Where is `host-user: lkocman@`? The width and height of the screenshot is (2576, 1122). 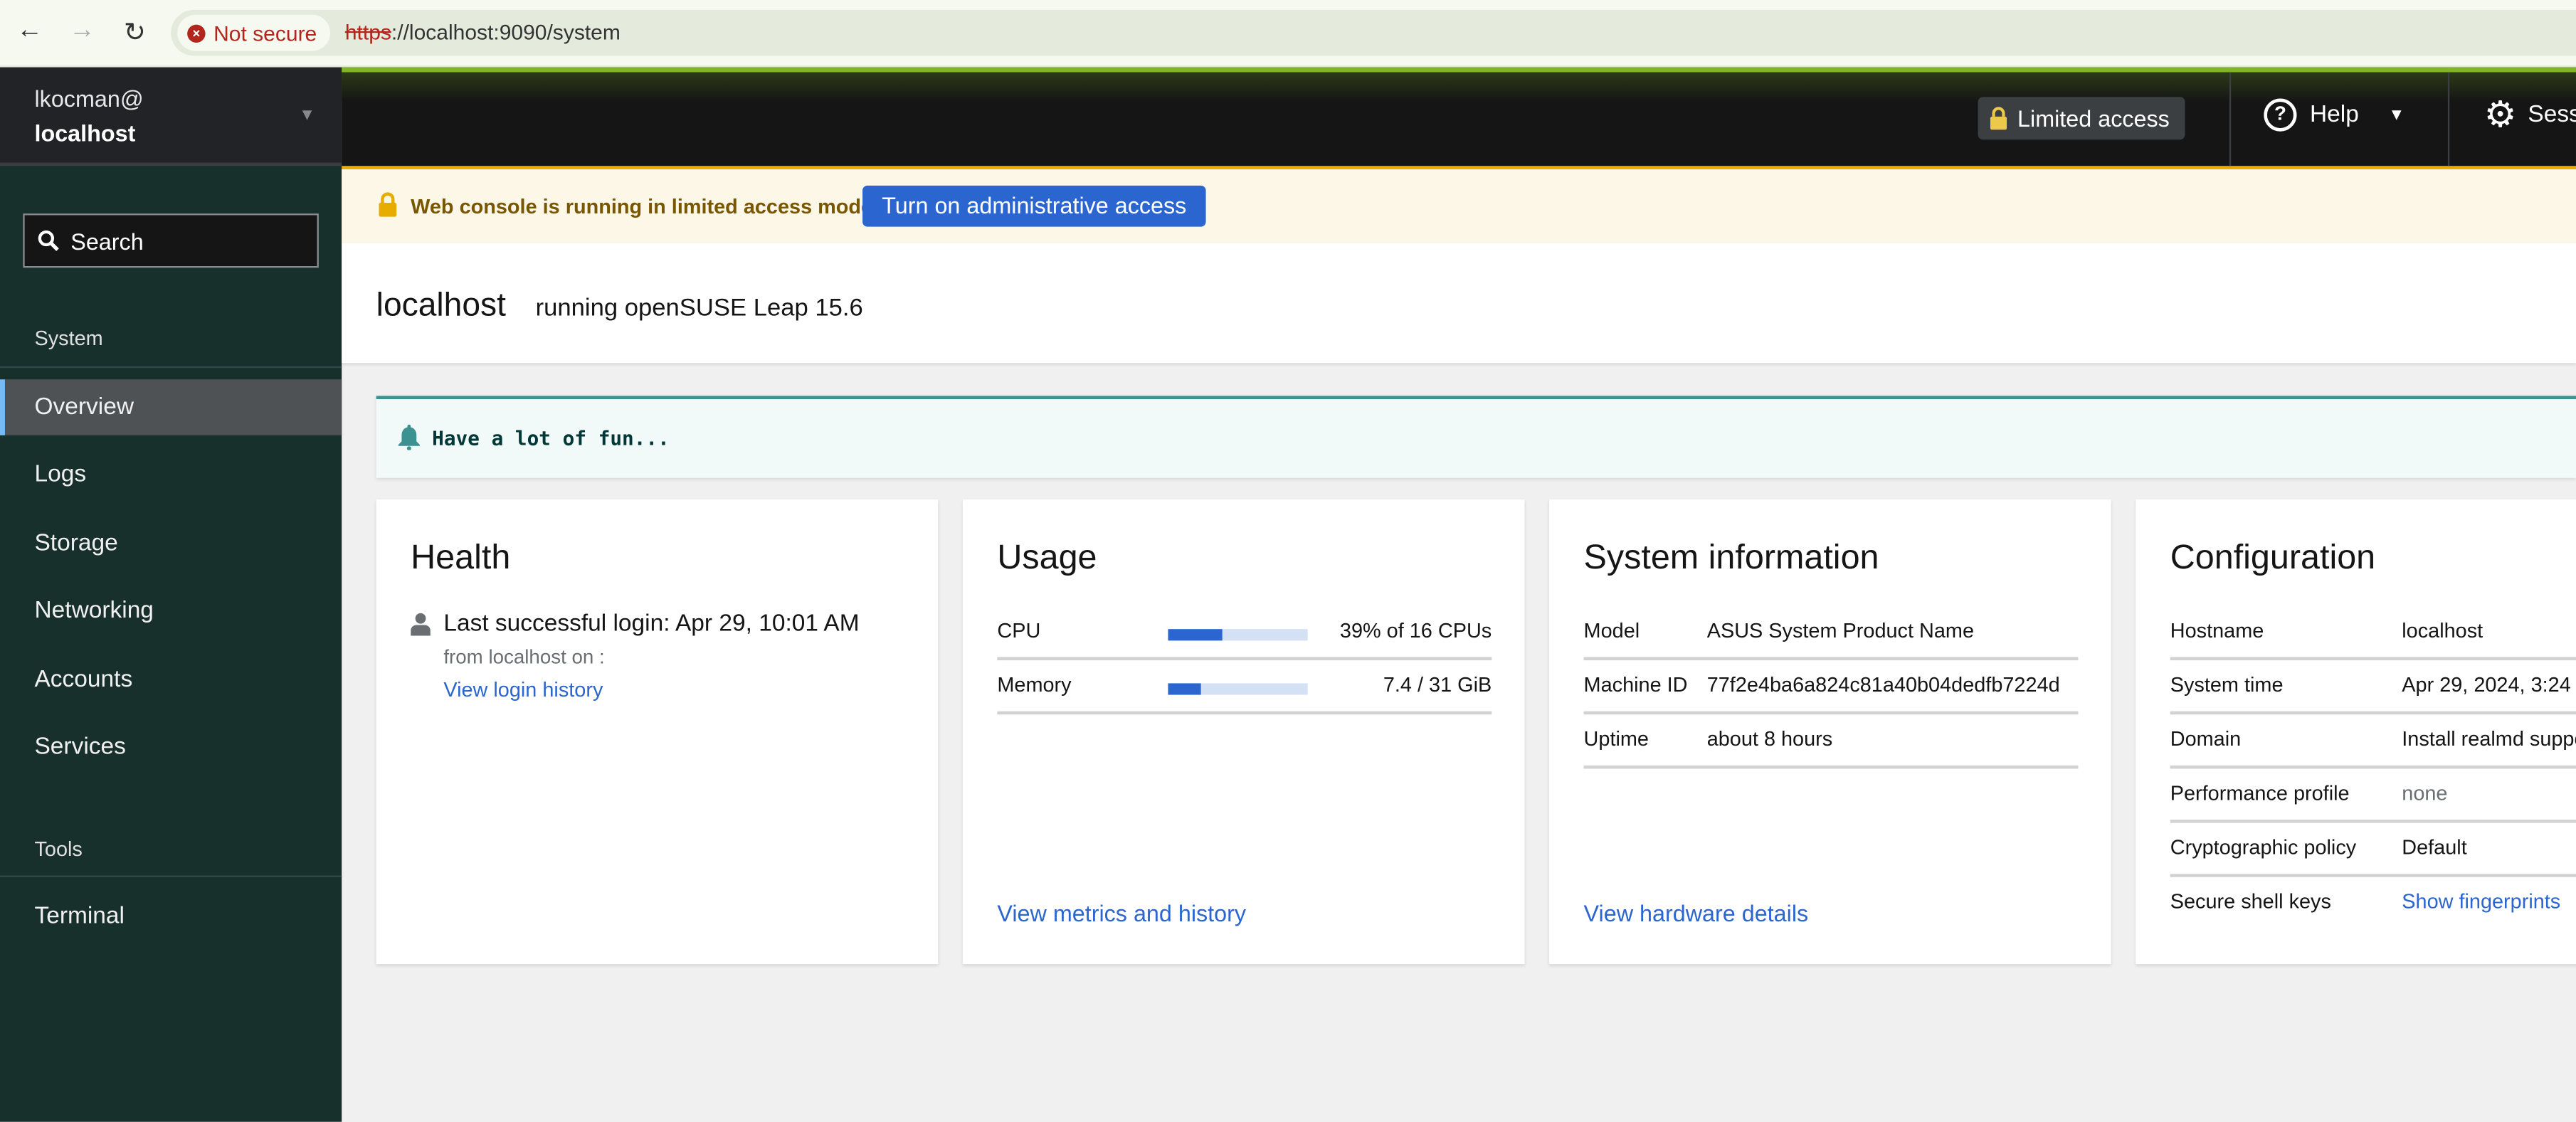 host-user: lkocman@ is located at coordinates (89, 98).